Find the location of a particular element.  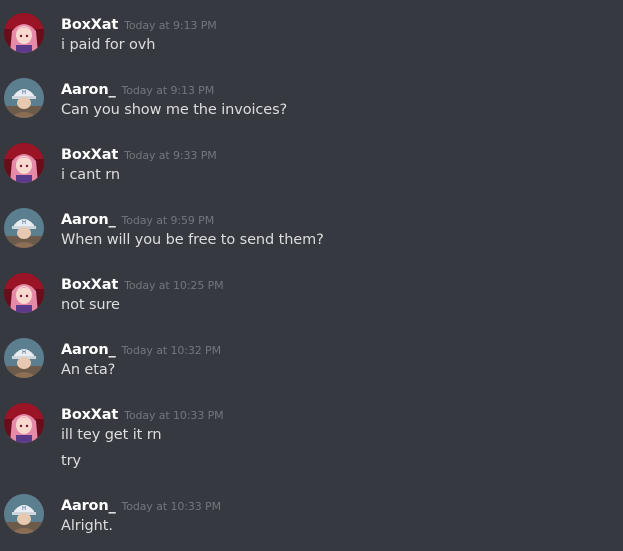

timestamp: Today at 10:25 PM is located at coordinates (174, 285).